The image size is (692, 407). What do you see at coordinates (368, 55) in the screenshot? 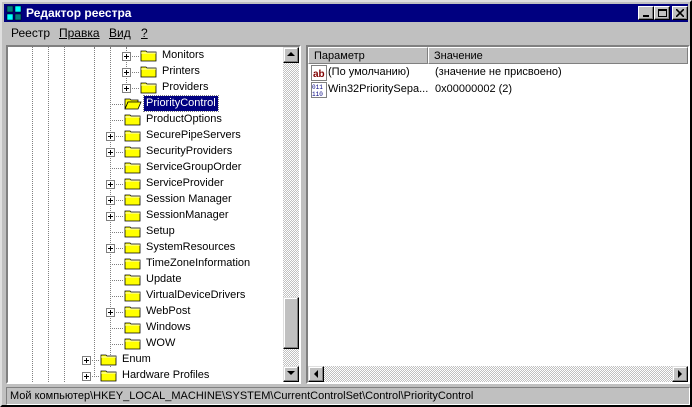
I see `column-header-name: Параметр` at bounding box center [368, 55].